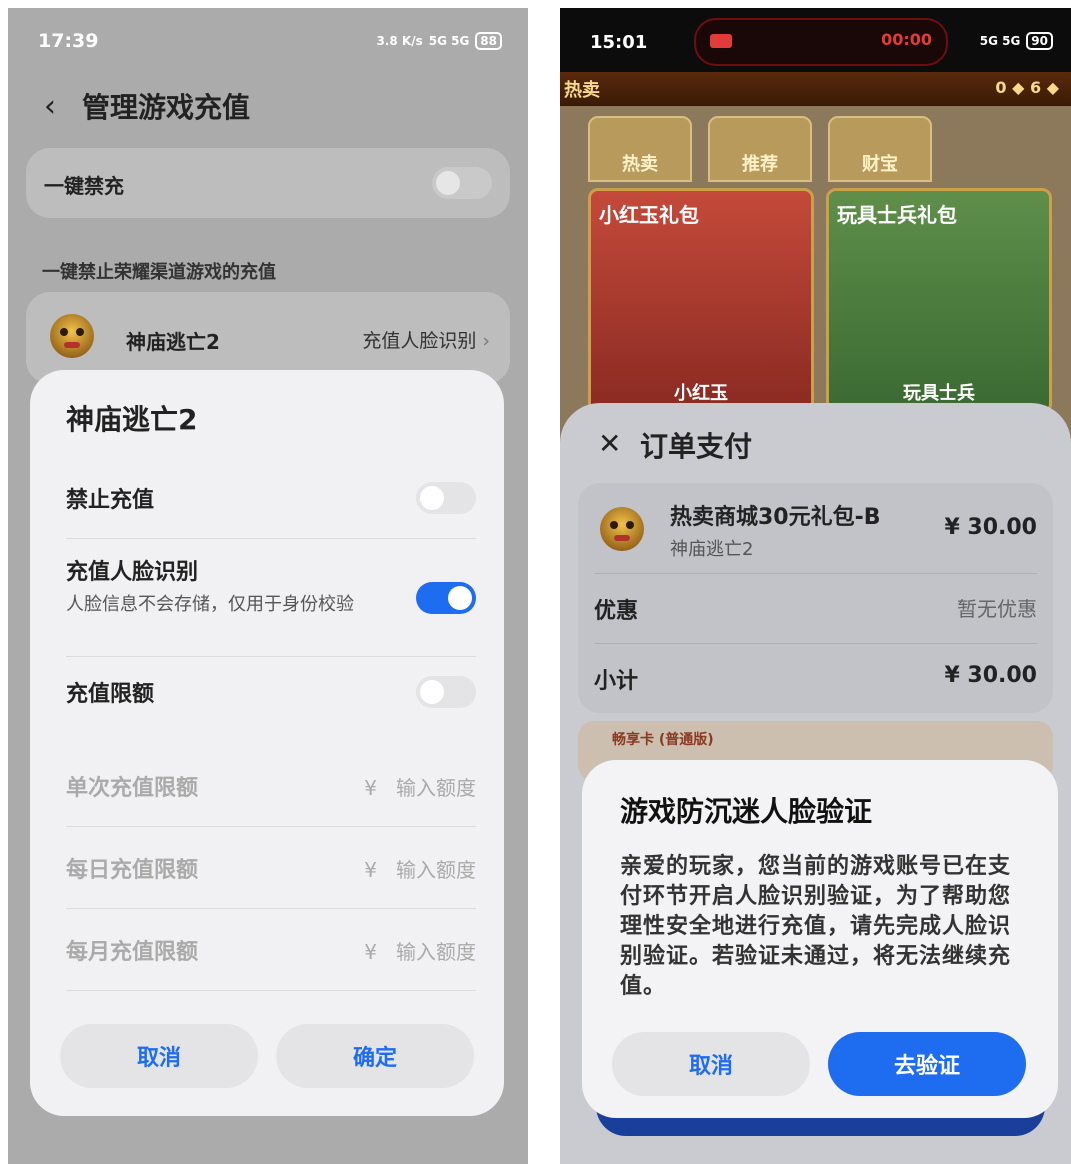 The image size is (1071, 1164). What do you see at coordinates (990, 527) in the screenshot?
I see `item-price: ¥ 30.00` at bounding box center [990, 527].